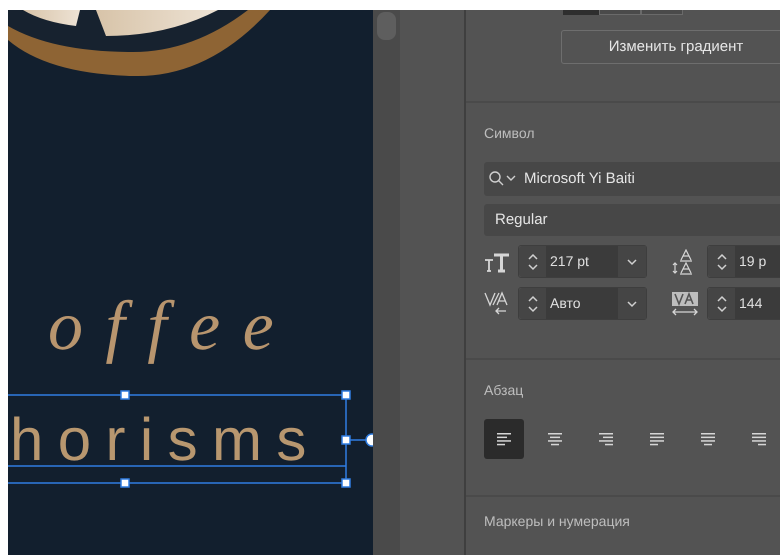 The image size is (780, 555). I want to click on section-title: Абзац, so click(504, 390).